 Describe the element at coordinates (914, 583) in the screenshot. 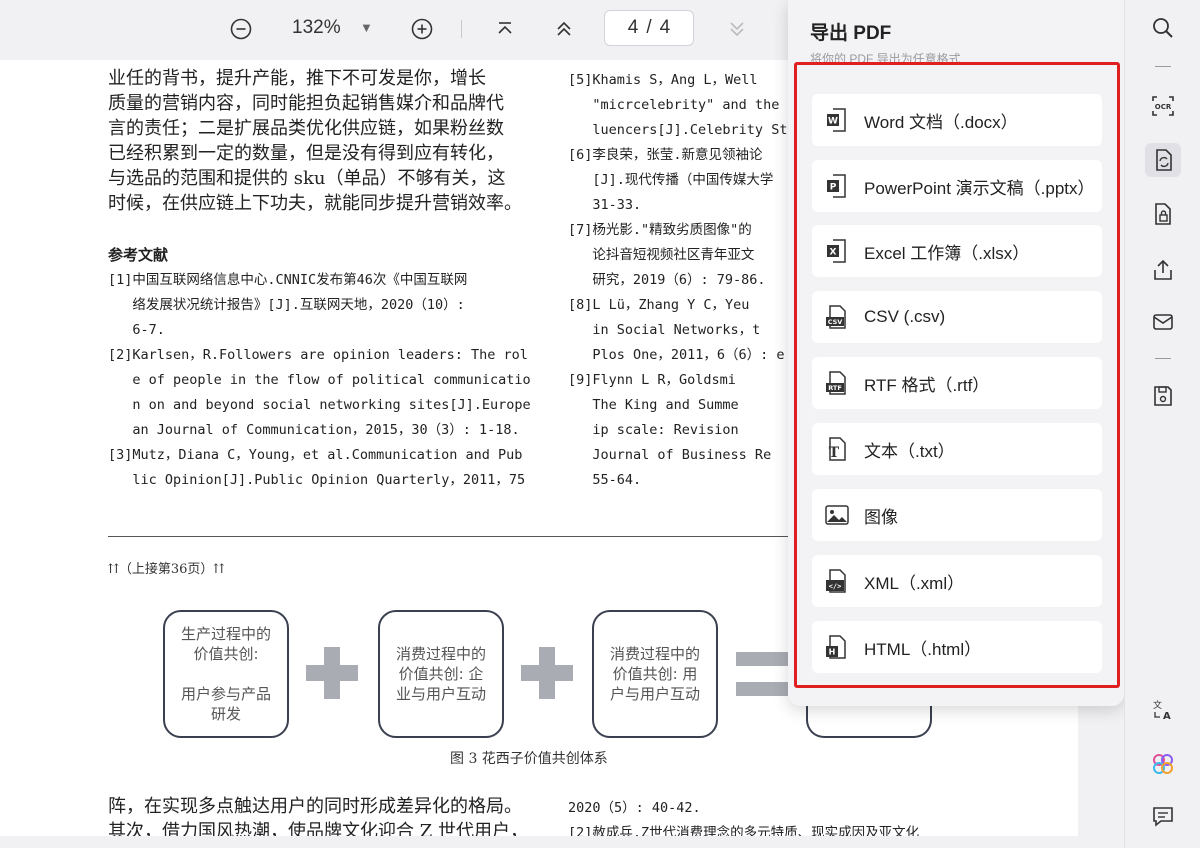

I see `option-label: XML（.xml）` at that location.